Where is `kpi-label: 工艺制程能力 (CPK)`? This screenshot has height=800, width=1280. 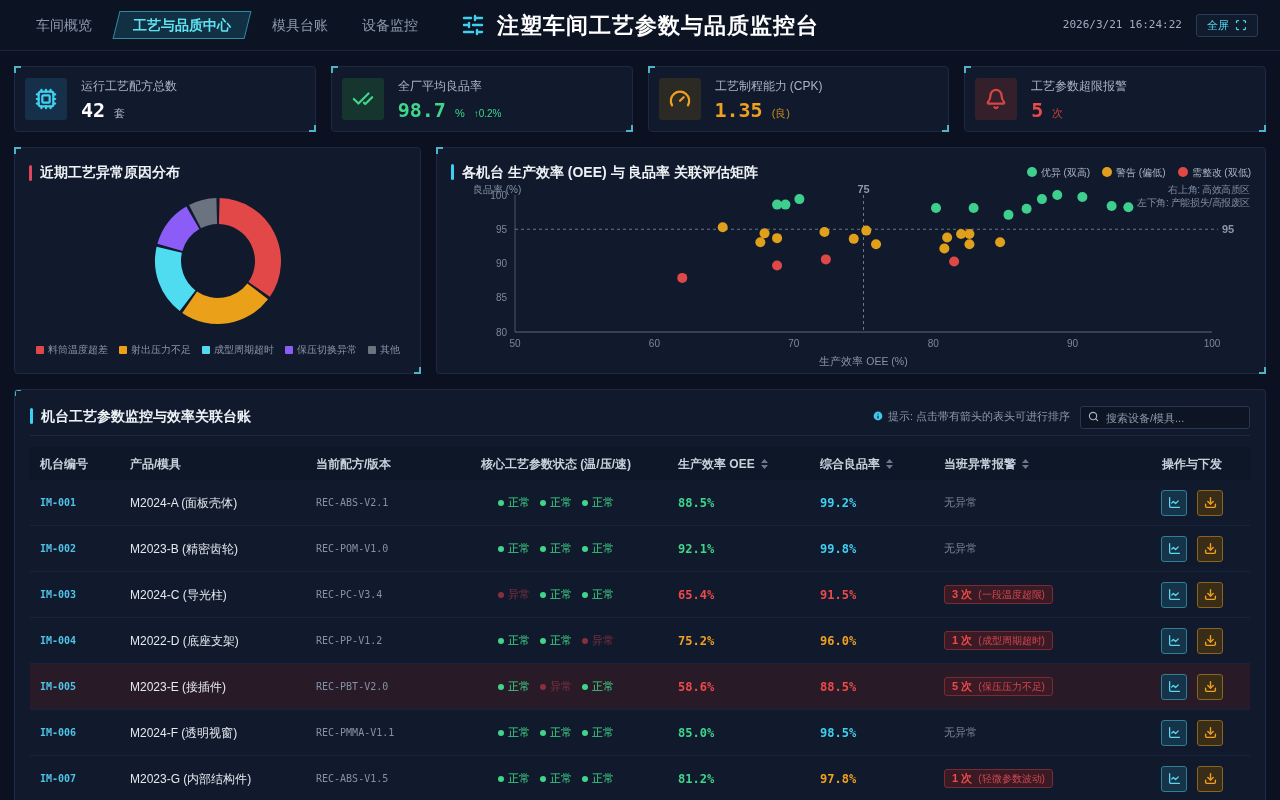 kpi-label: 工艺制程能力 (CPK) is located at coordinates (768, 86).